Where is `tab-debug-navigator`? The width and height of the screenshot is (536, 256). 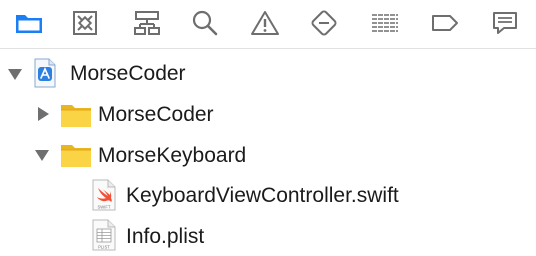
tab-debug-navigator is located at coordinates (385, 23).